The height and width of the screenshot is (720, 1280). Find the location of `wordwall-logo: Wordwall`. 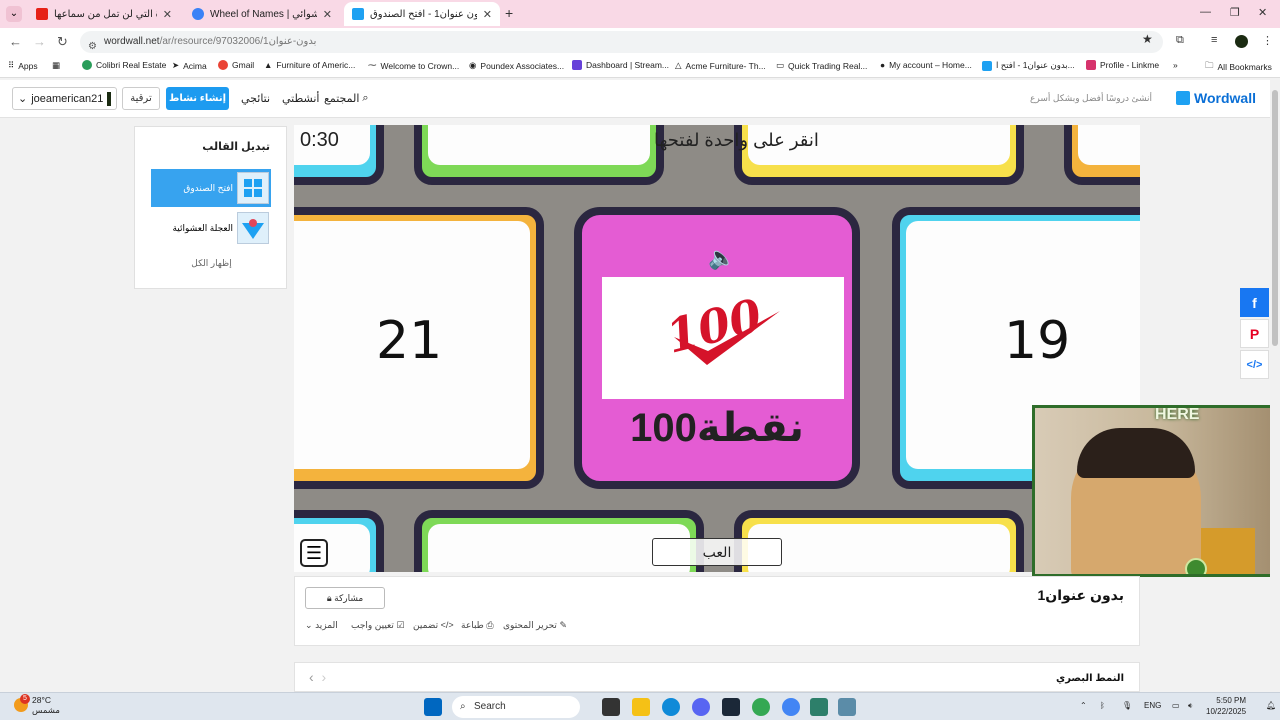

wordwall-logo: Wordwall is located at coordinates (1216, 98).